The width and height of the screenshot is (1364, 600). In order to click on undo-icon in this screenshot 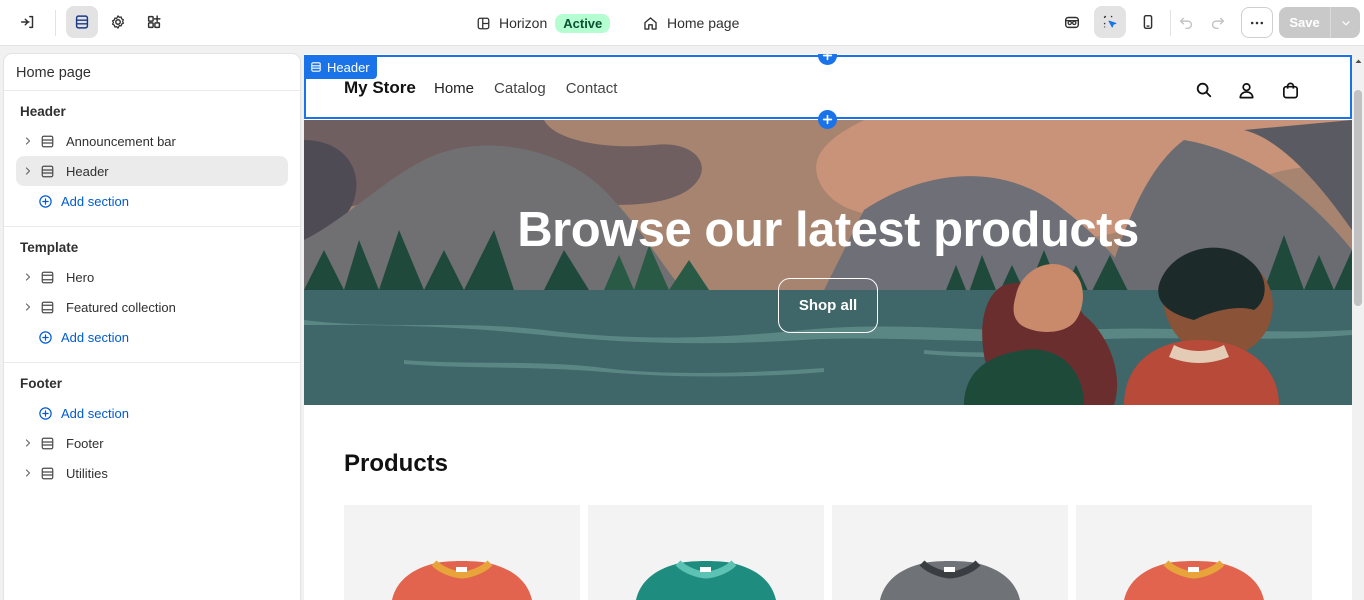, I will do `click(1186, 23)`.